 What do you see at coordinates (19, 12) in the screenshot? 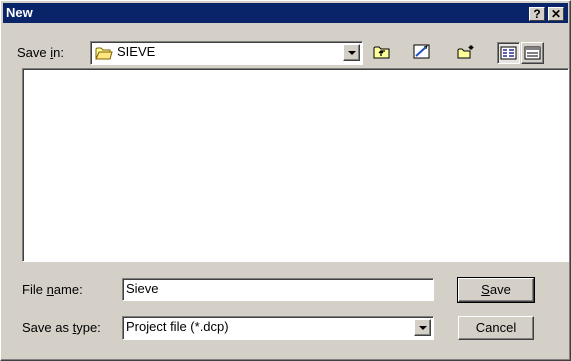
I see `window-title: New` at bounding box center [19, 12].